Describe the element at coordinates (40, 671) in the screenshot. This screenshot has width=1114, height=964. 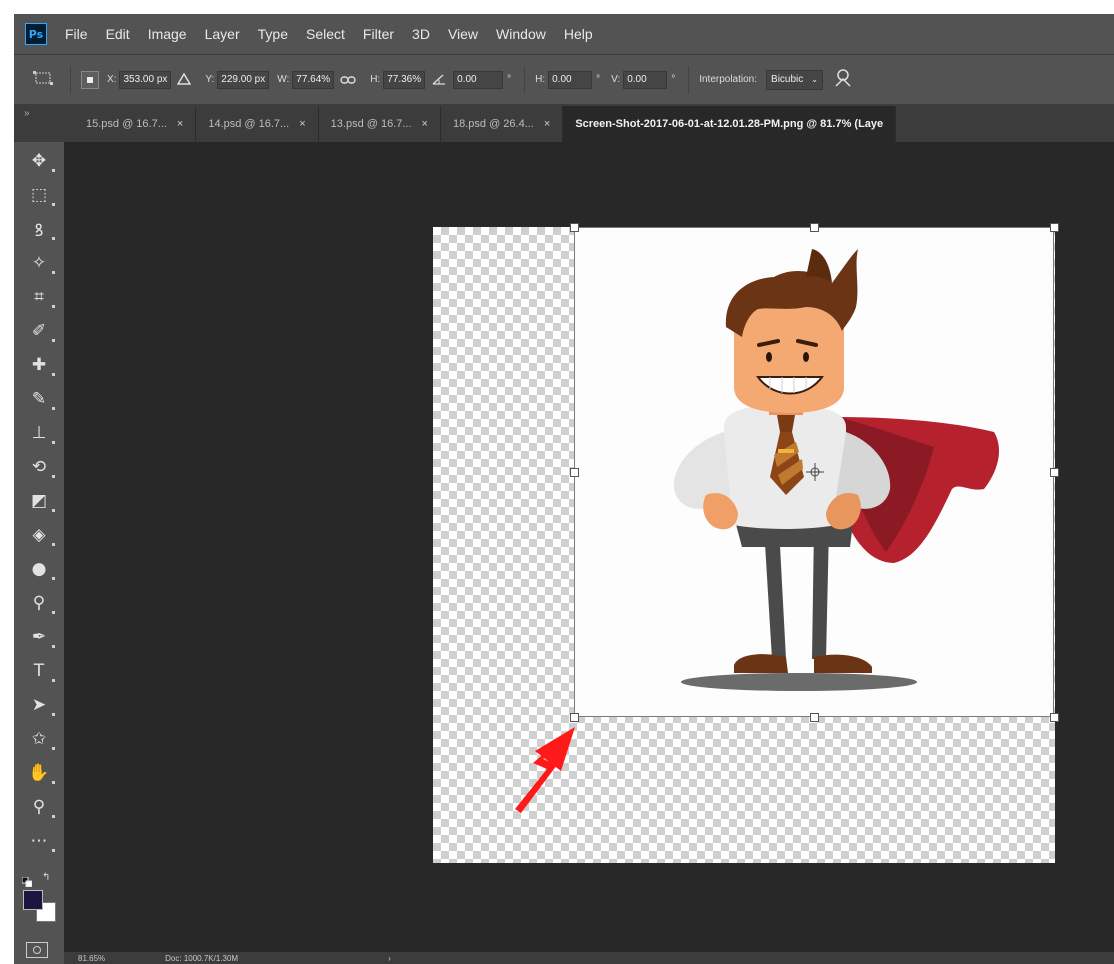
I see `type-tool-icon: T` at that location.